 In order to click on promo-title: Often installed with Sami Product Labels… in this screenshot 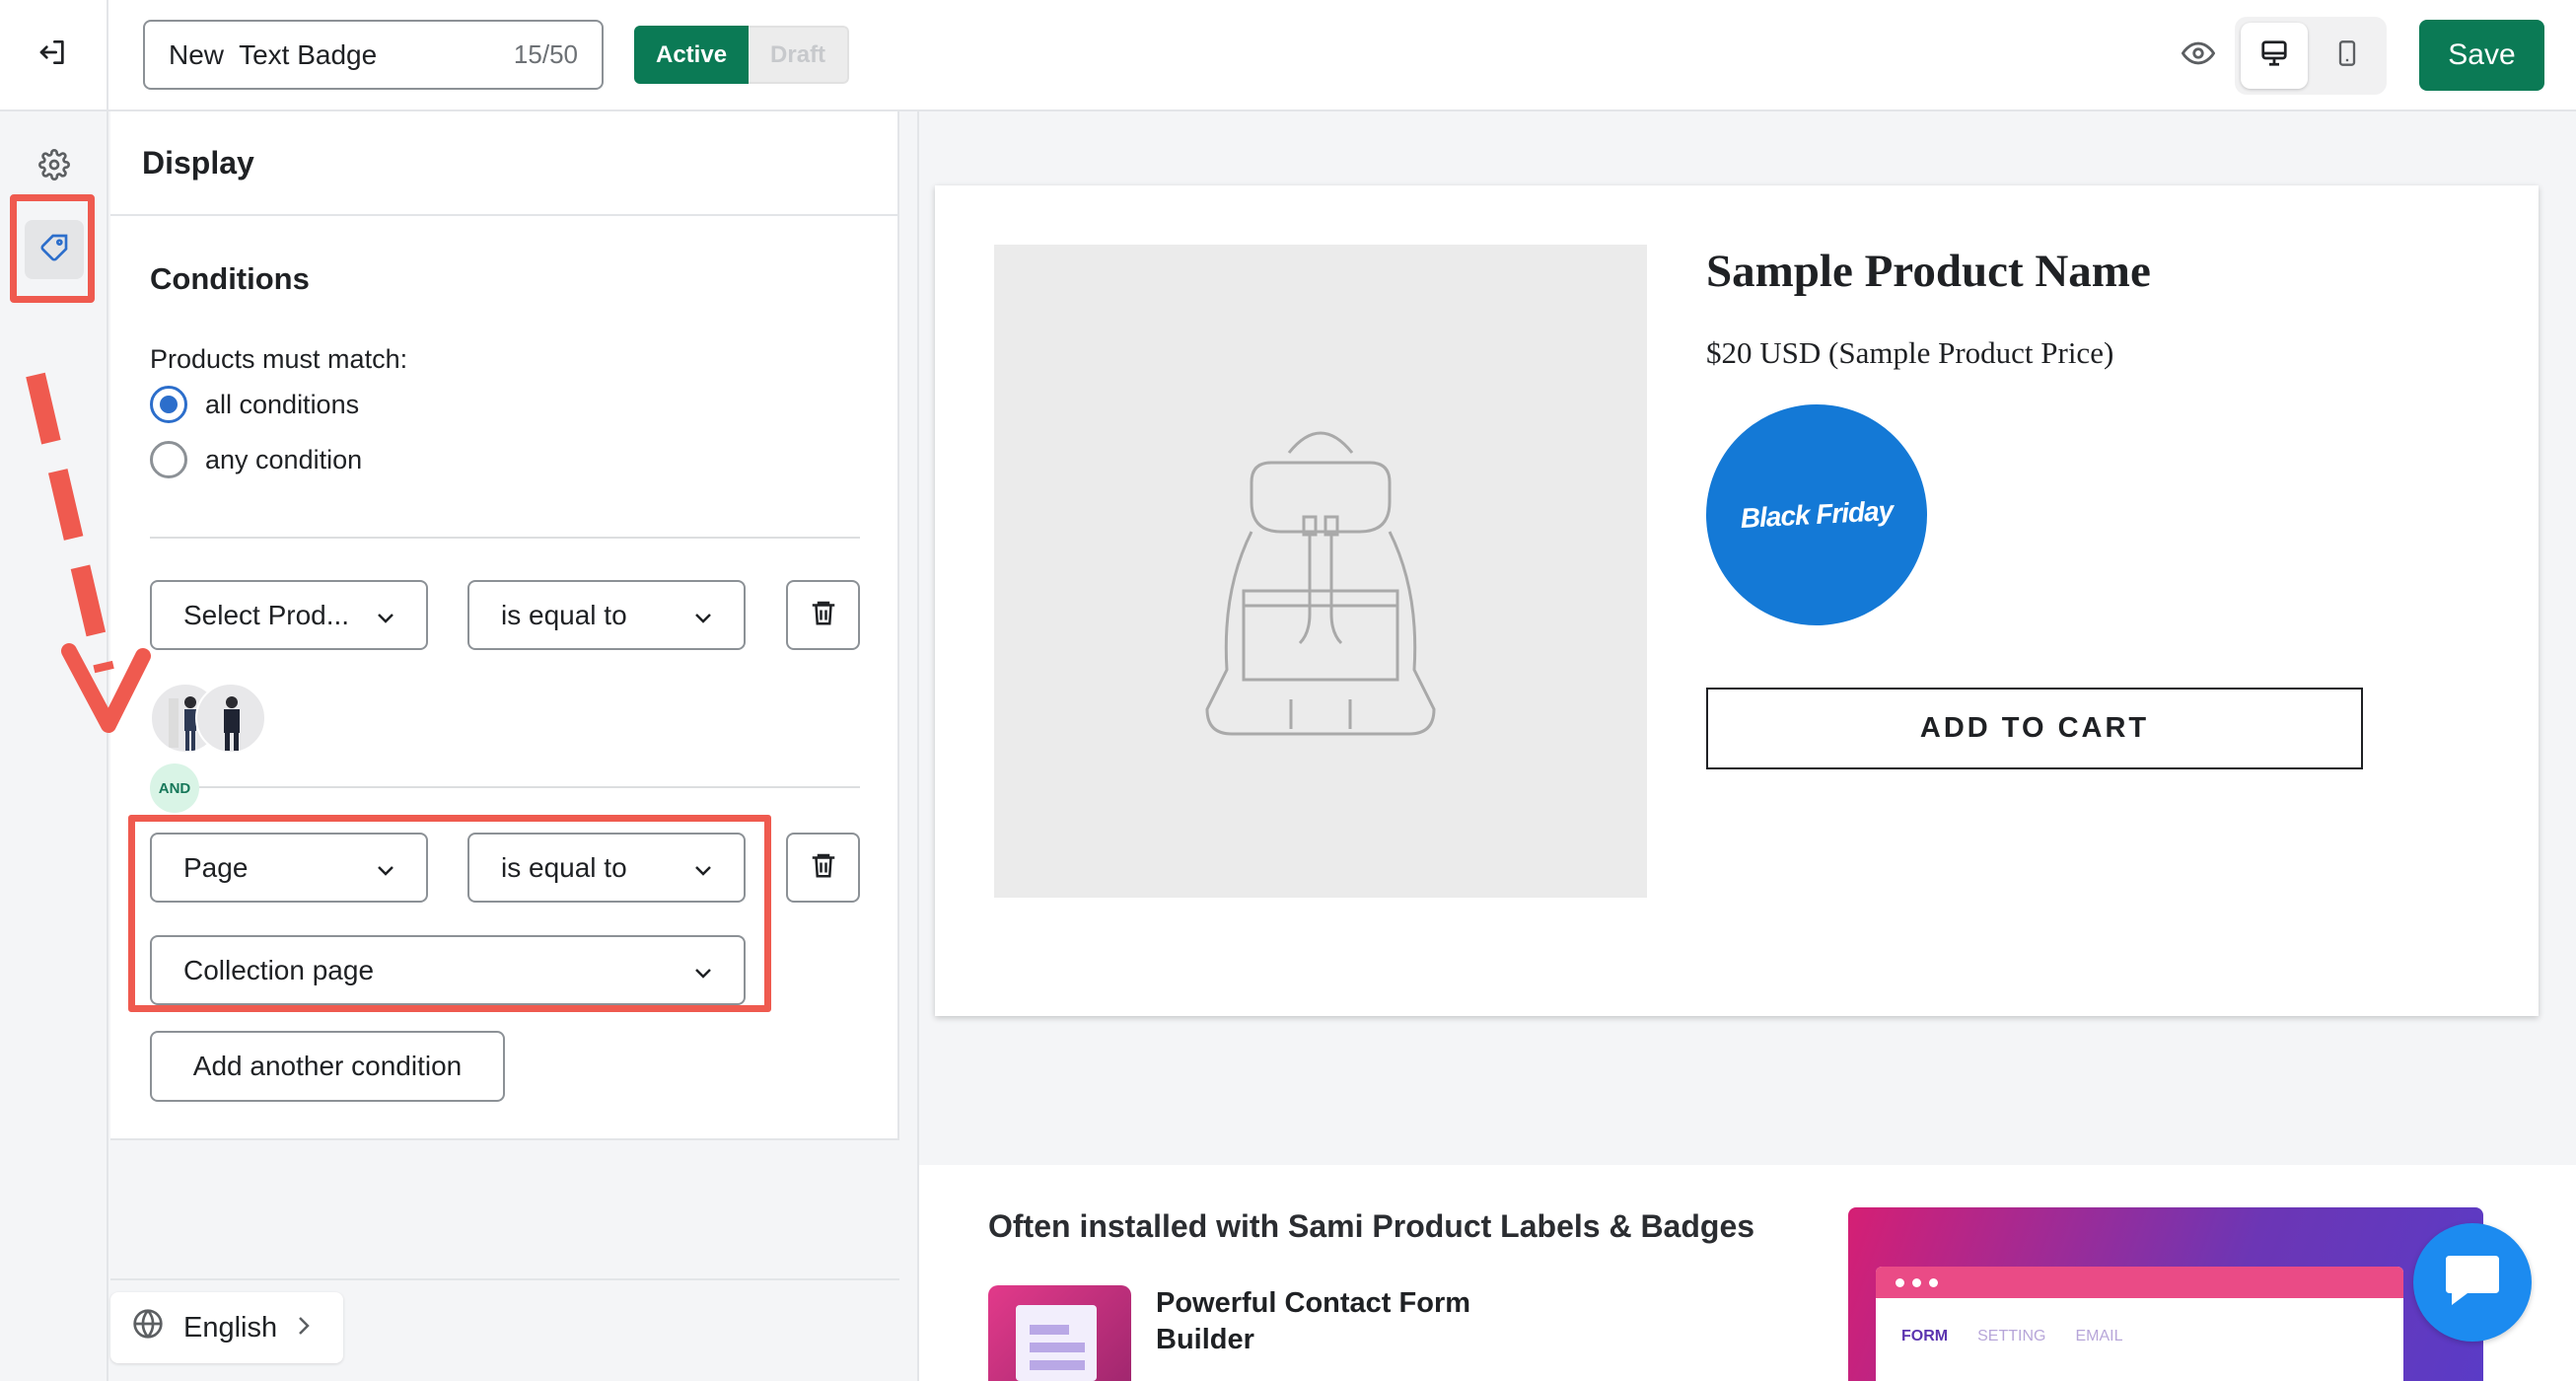, I will do `click(1371, 1226)`.